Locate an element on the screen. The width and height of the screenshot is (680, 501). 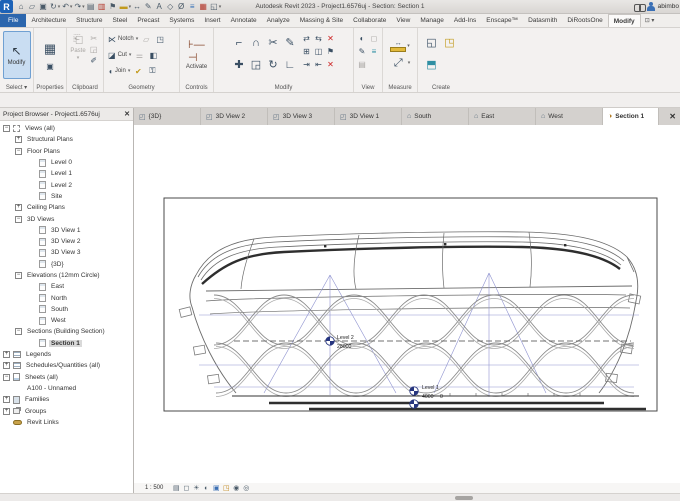
paint-icon: ◧ is located at coordinates (153, 55).